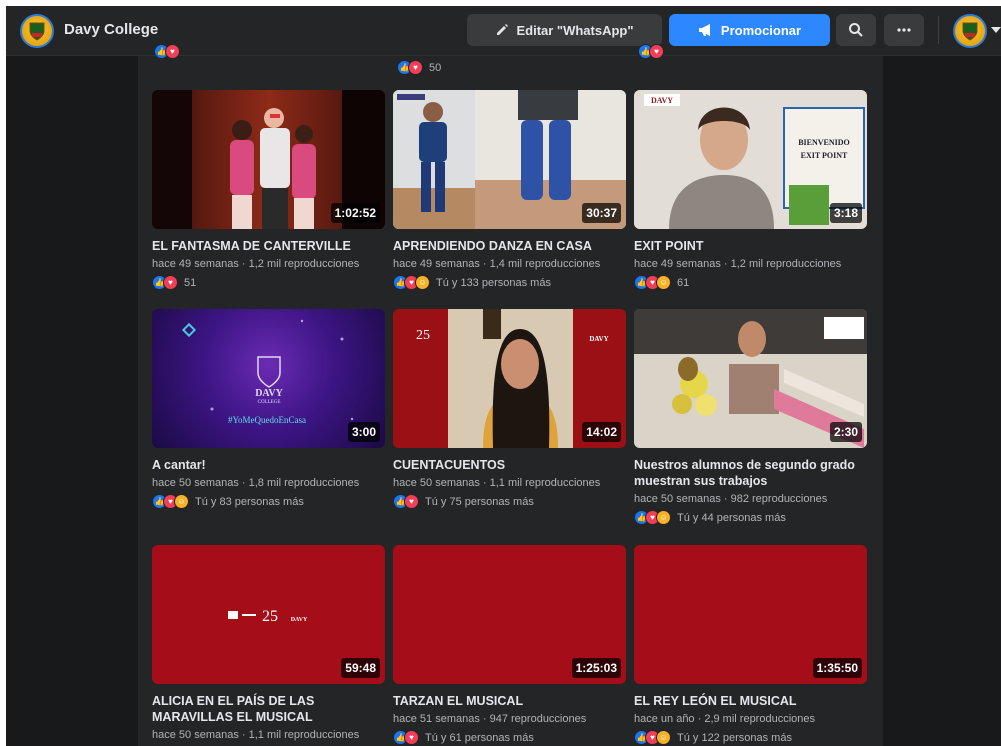 This screenshot has height=746, width=1001. I want to click on video-reactions: 👍 ♥ ☺ Tú y 122 personas más, so click(750, 737).